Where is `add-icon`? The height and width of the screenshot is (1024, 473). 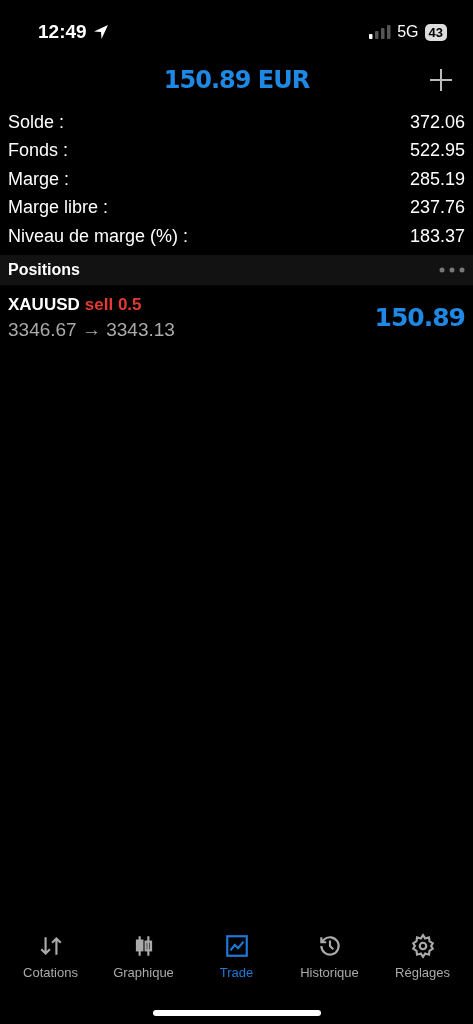 add-icon is located at coordinates (441, 80).